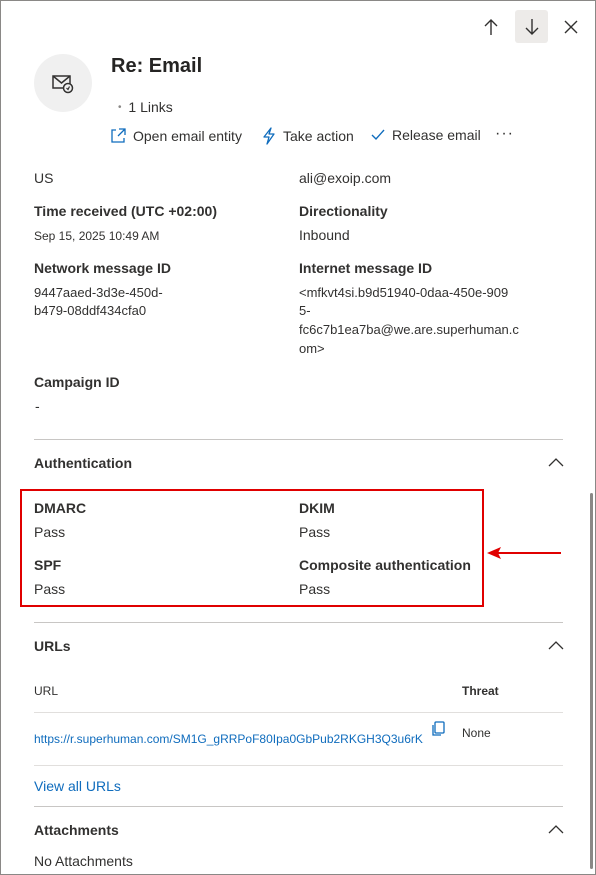  Describe the element at coordinates (476, 733) in the screenshot. I see `threat-value: None` at that location.